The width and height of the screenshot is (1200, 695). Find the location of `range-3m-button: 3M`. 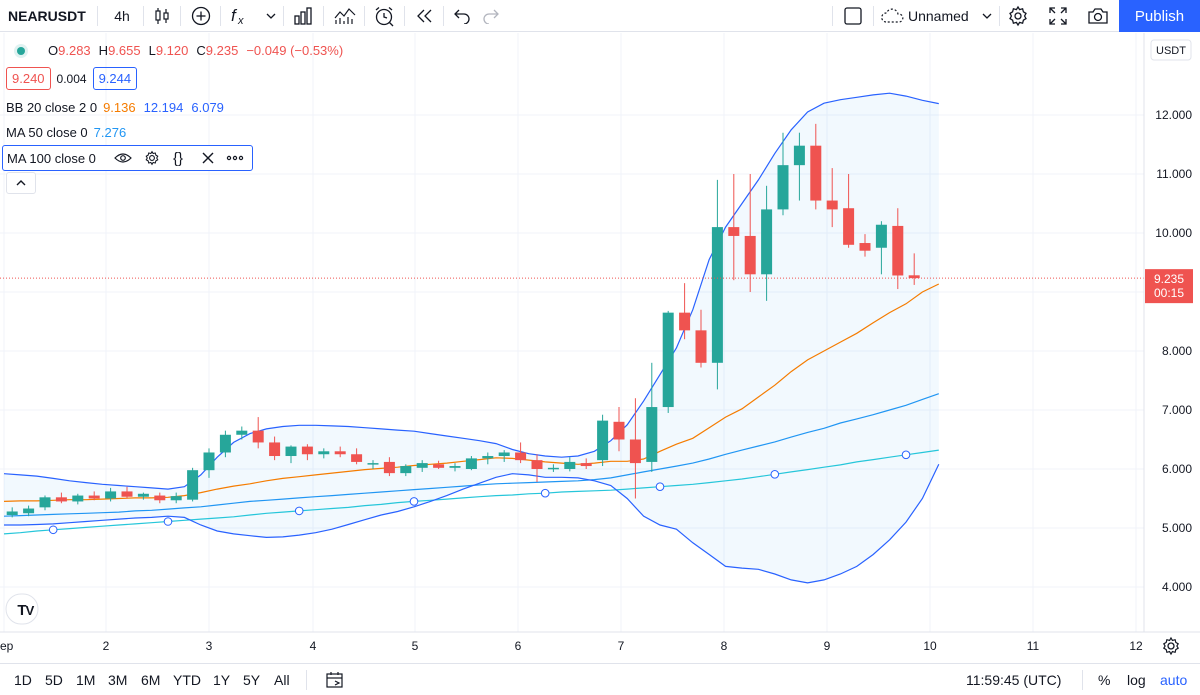

range-3m-button: 3M is located at coordinates (117, 680).